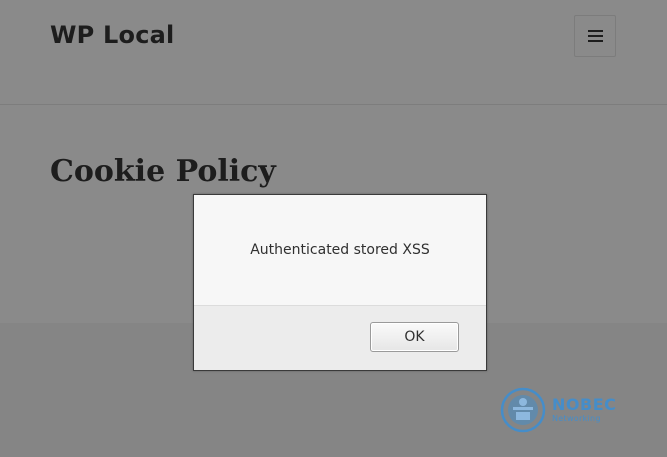 The width and height of the screenshot is (667, 457). I want to click on watermark: NOBEC Networking, so click(562, 411).